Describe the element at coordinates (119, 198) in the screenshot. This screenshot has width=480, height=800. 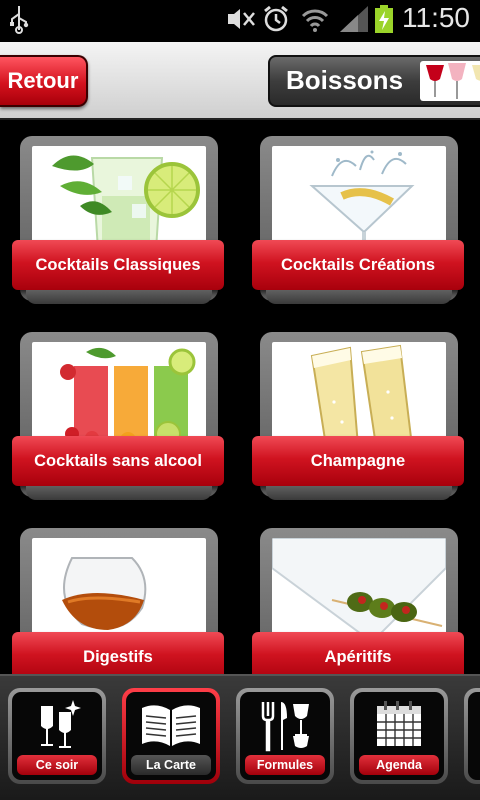
I see `mojito-photo` at that location.